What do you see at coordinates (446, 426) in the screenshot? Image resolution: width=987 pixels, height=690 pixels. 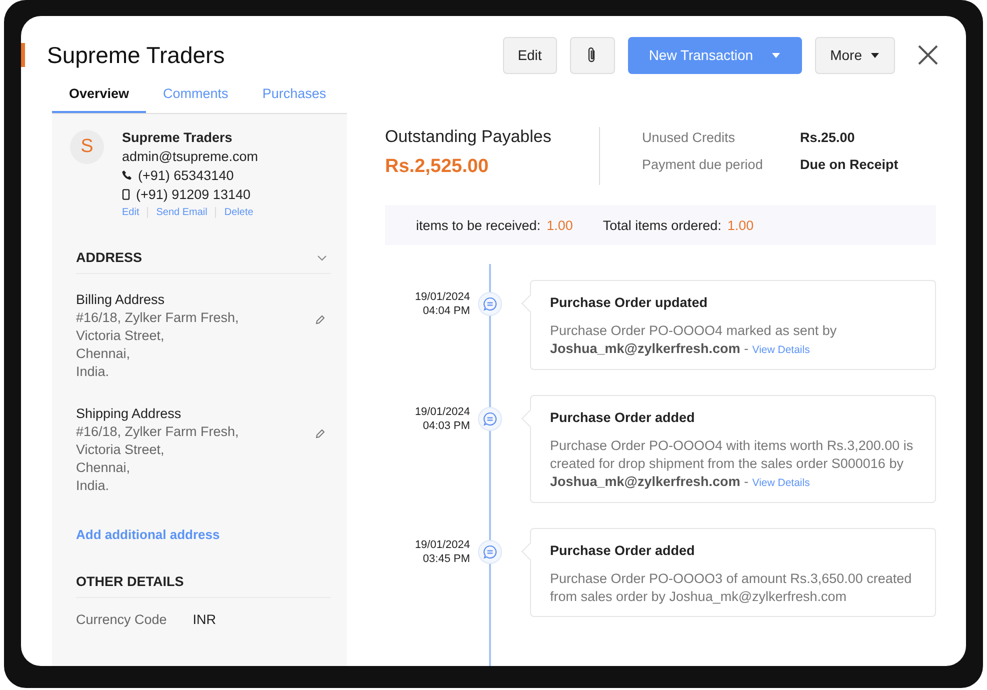 I see `entry-time: 04:03 PM` at bounding box center [446, 426].